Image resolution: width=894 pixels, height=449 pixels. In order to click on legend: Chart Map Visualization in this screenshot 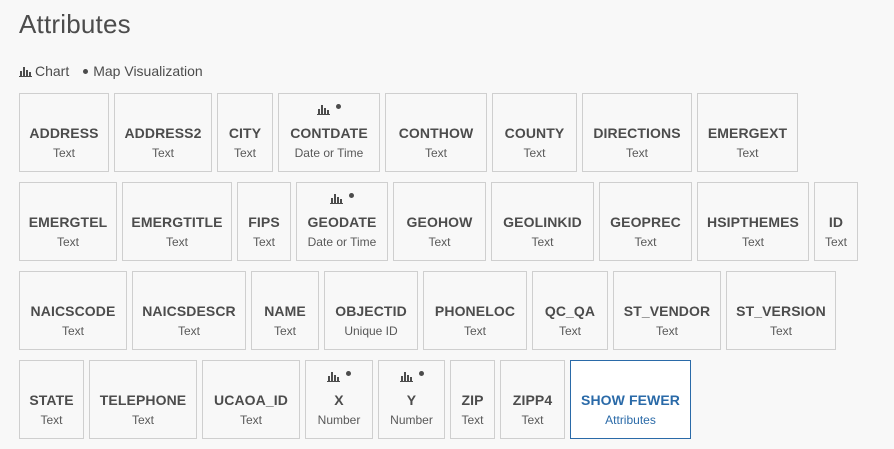, I will do `click(118, 71)`.